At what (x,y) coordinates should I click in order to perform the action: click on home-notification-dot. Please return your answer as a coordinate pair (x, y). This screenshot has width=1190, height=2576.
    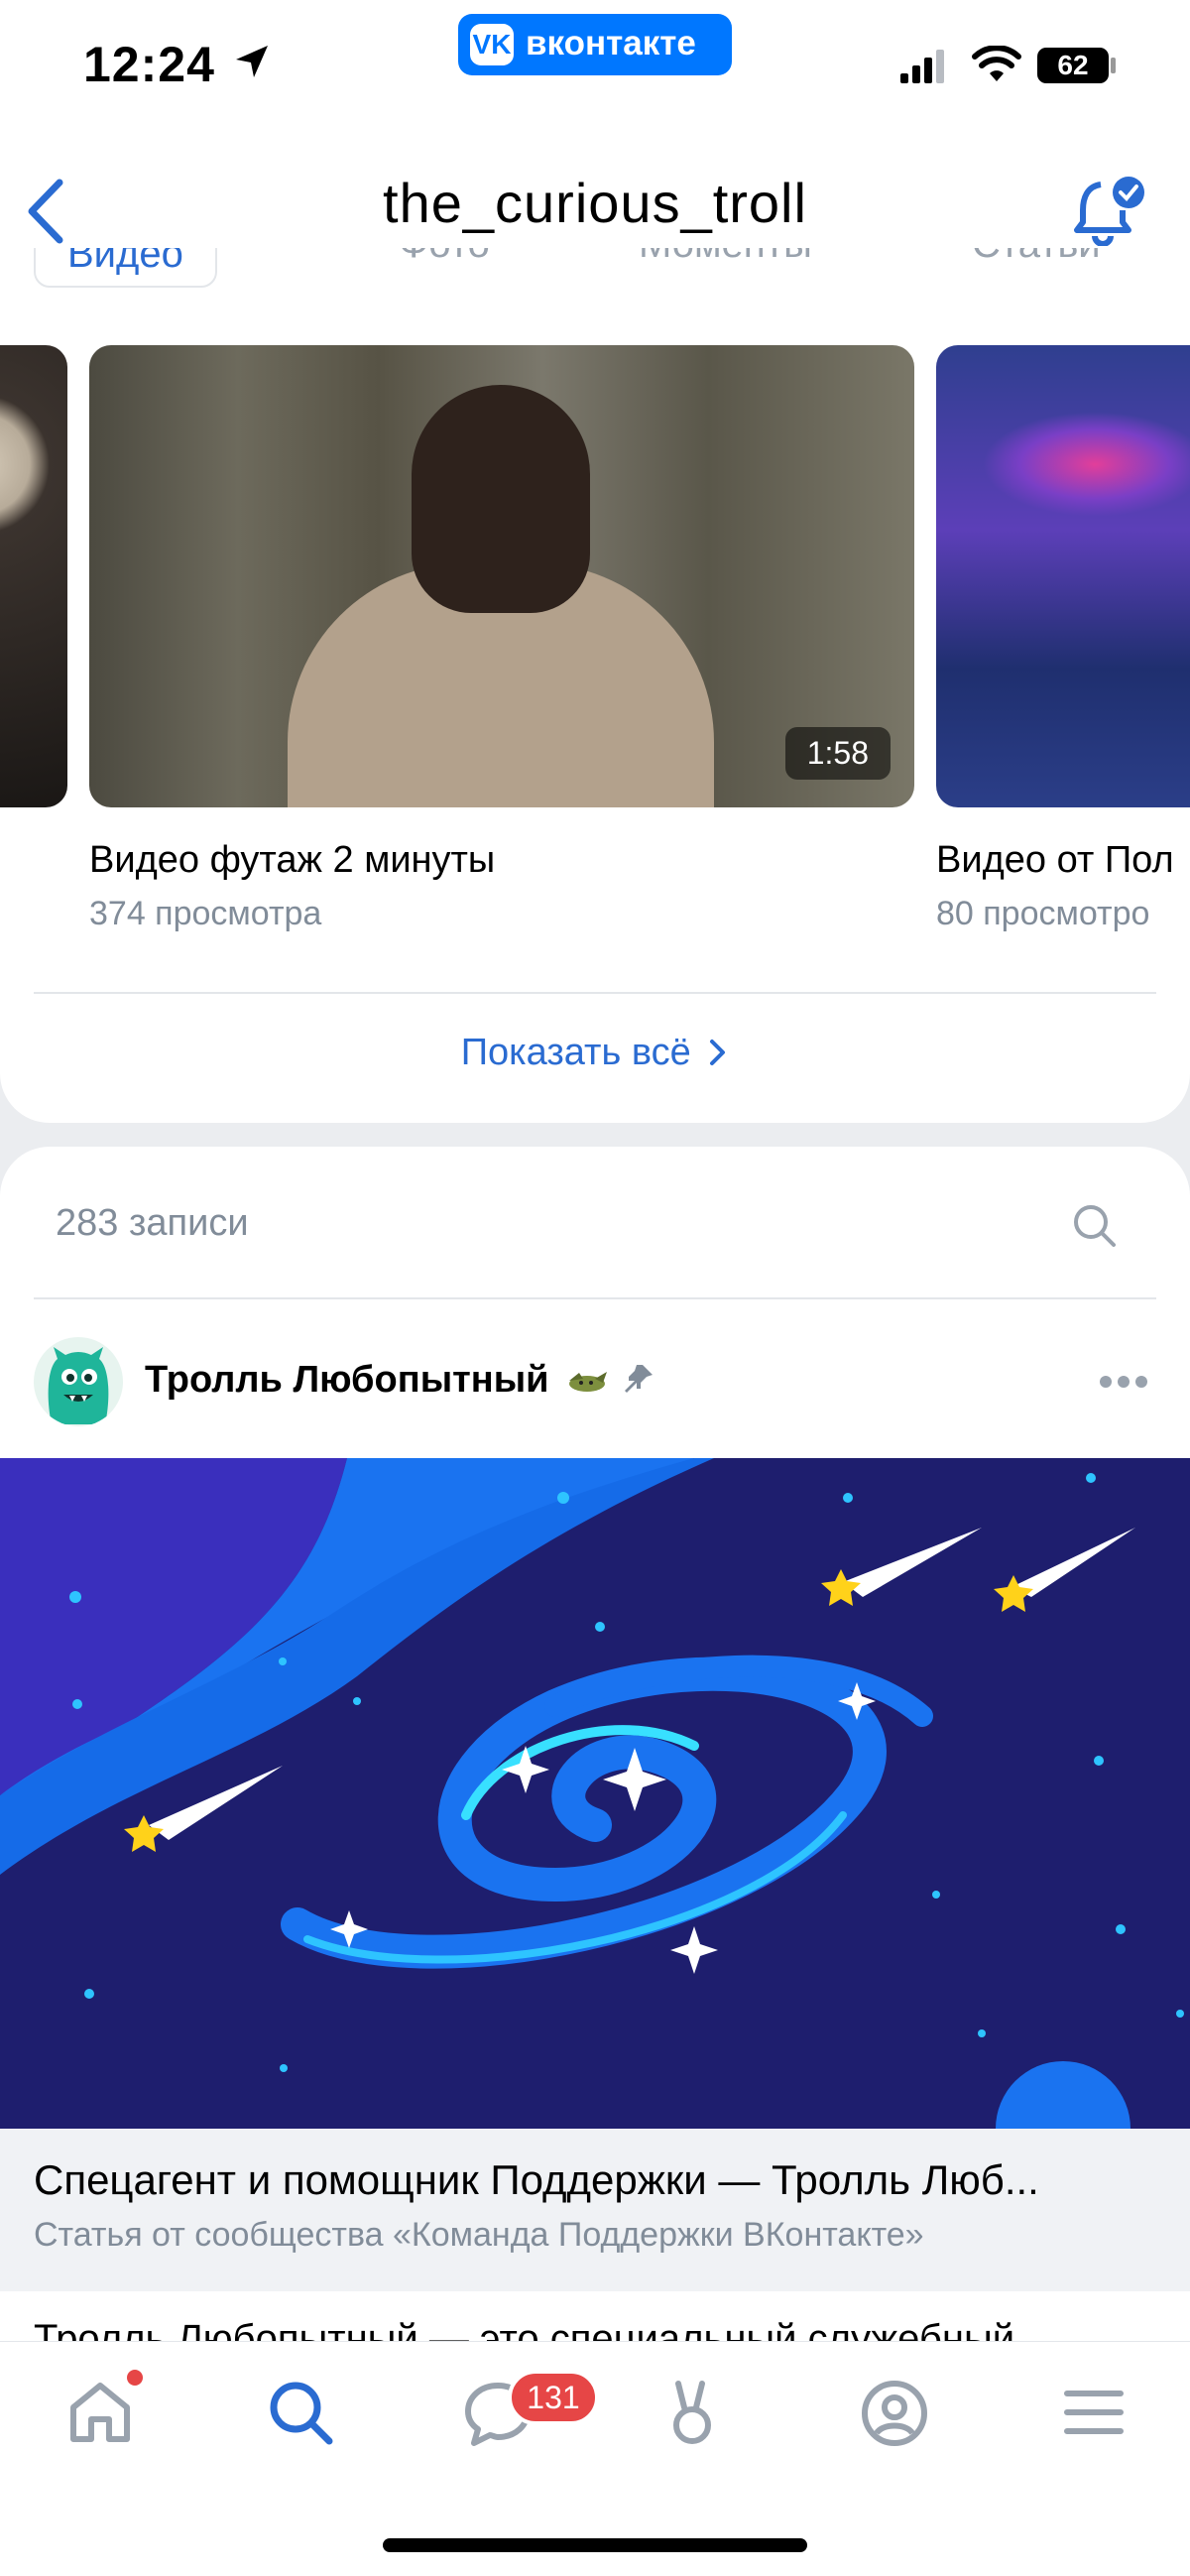
    Looking at the image, I should click on (135, 2378).